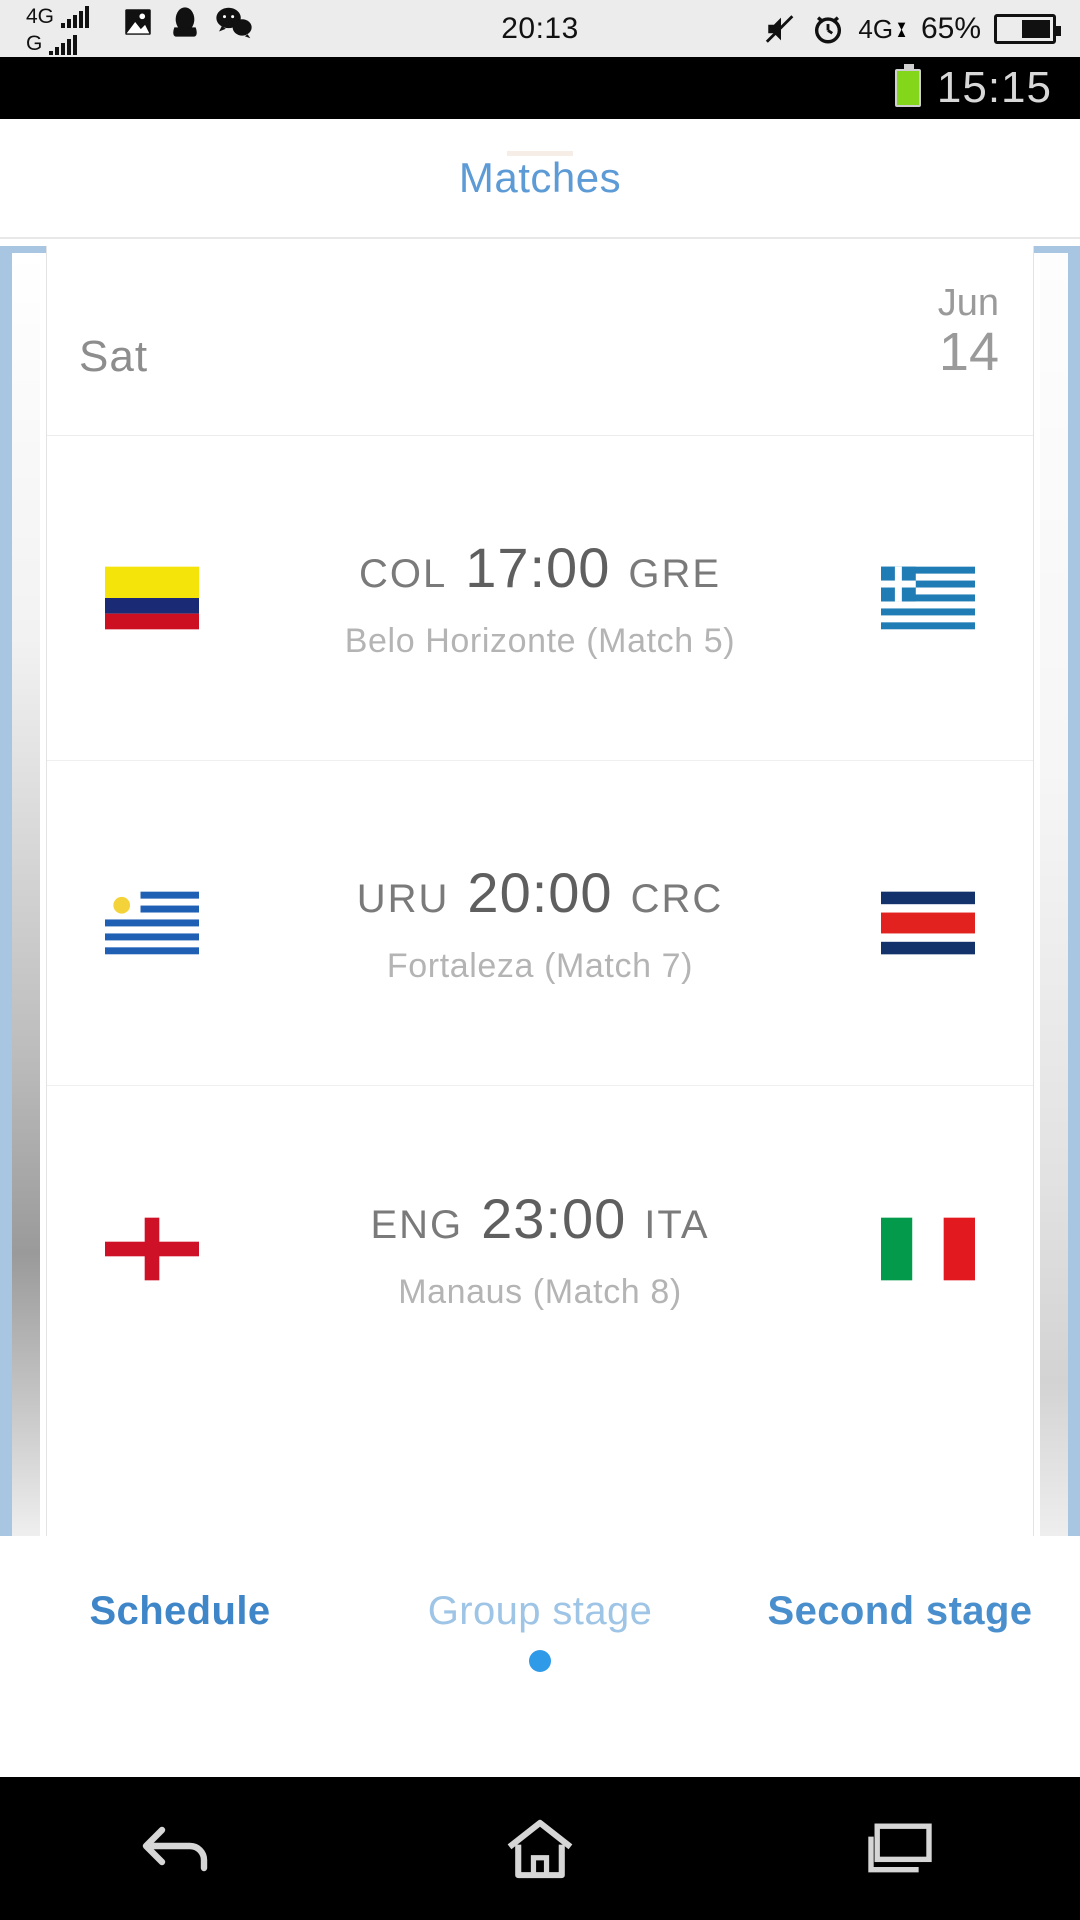 The image size is (1080, 1920). Describe the element at coordinates (901, 28) in the screenshot. I see `data-transfer-icon: ▼ ▲` at that location.